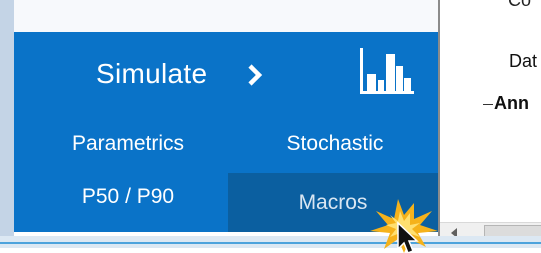 The height and width of the screenshot is (253, 541). Describe the element at coordinates (270, 243) in the screenshot. I see `bottom-accent-line` at that location.